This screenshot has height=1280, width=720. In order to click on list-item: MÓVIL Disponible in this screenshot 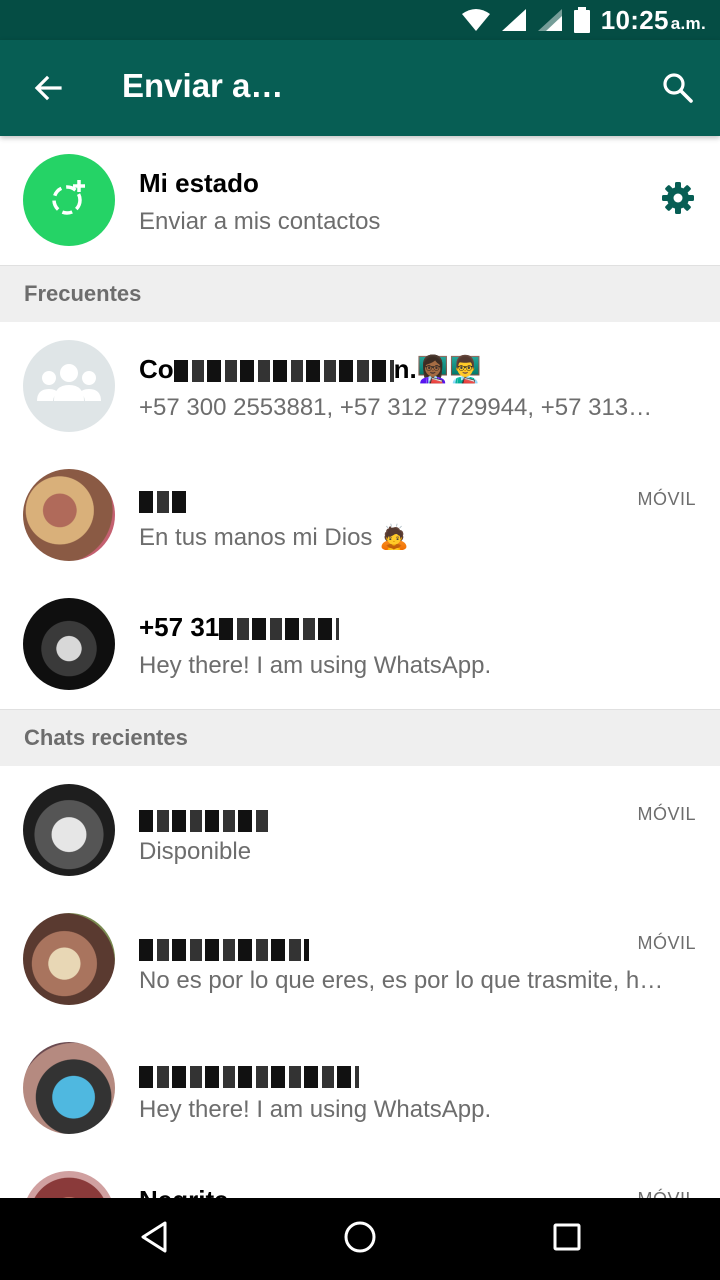, I will do `click(360, 830)`.